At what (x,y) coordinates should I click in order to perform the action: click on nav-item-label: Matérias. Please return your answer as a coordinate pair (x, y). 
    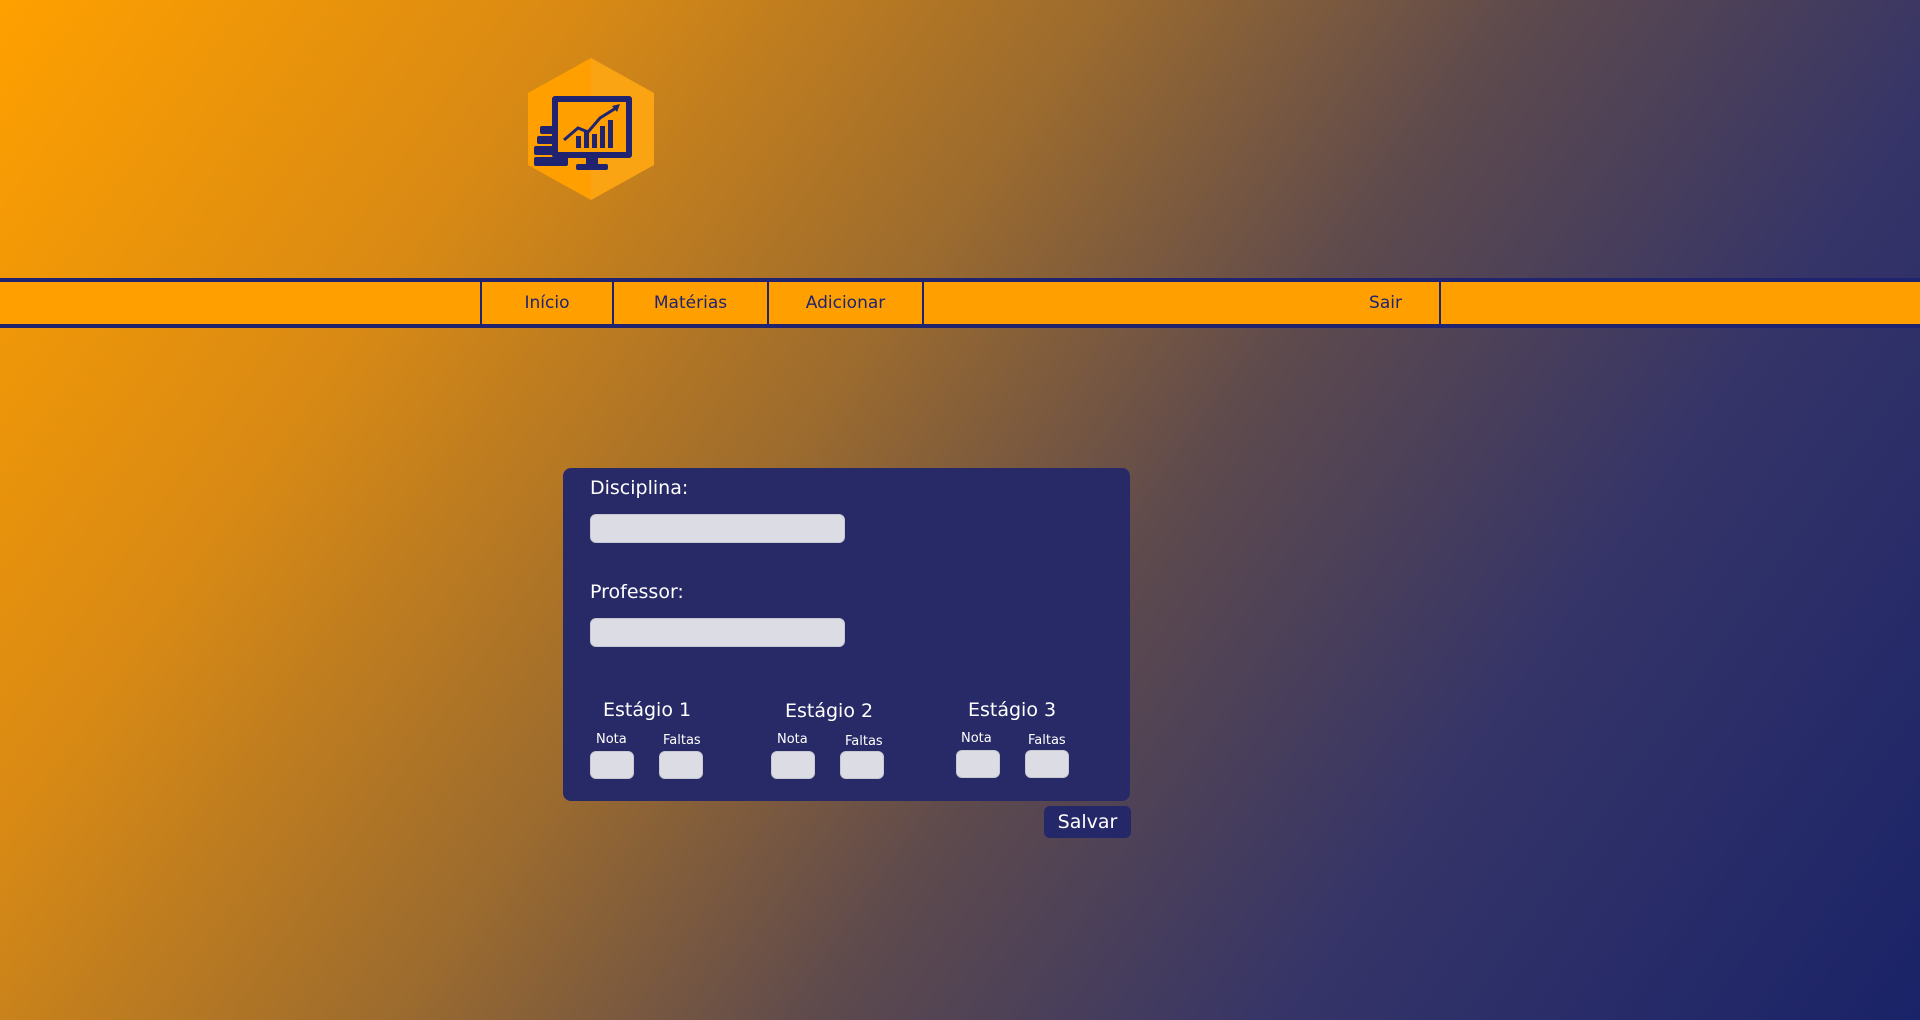
    Looking at the image, I should click on (690, 303).